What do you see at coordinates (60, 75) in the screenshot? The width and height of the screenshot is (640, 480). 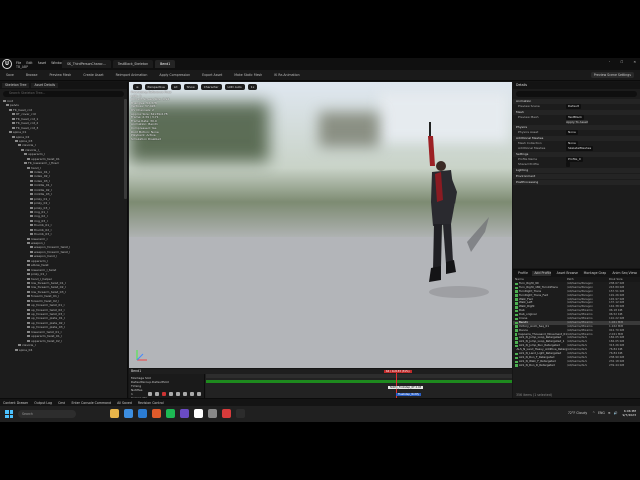 I see `toolbar-preview-mesh-button: Preview Mesh` at bounding box center [60, 75].